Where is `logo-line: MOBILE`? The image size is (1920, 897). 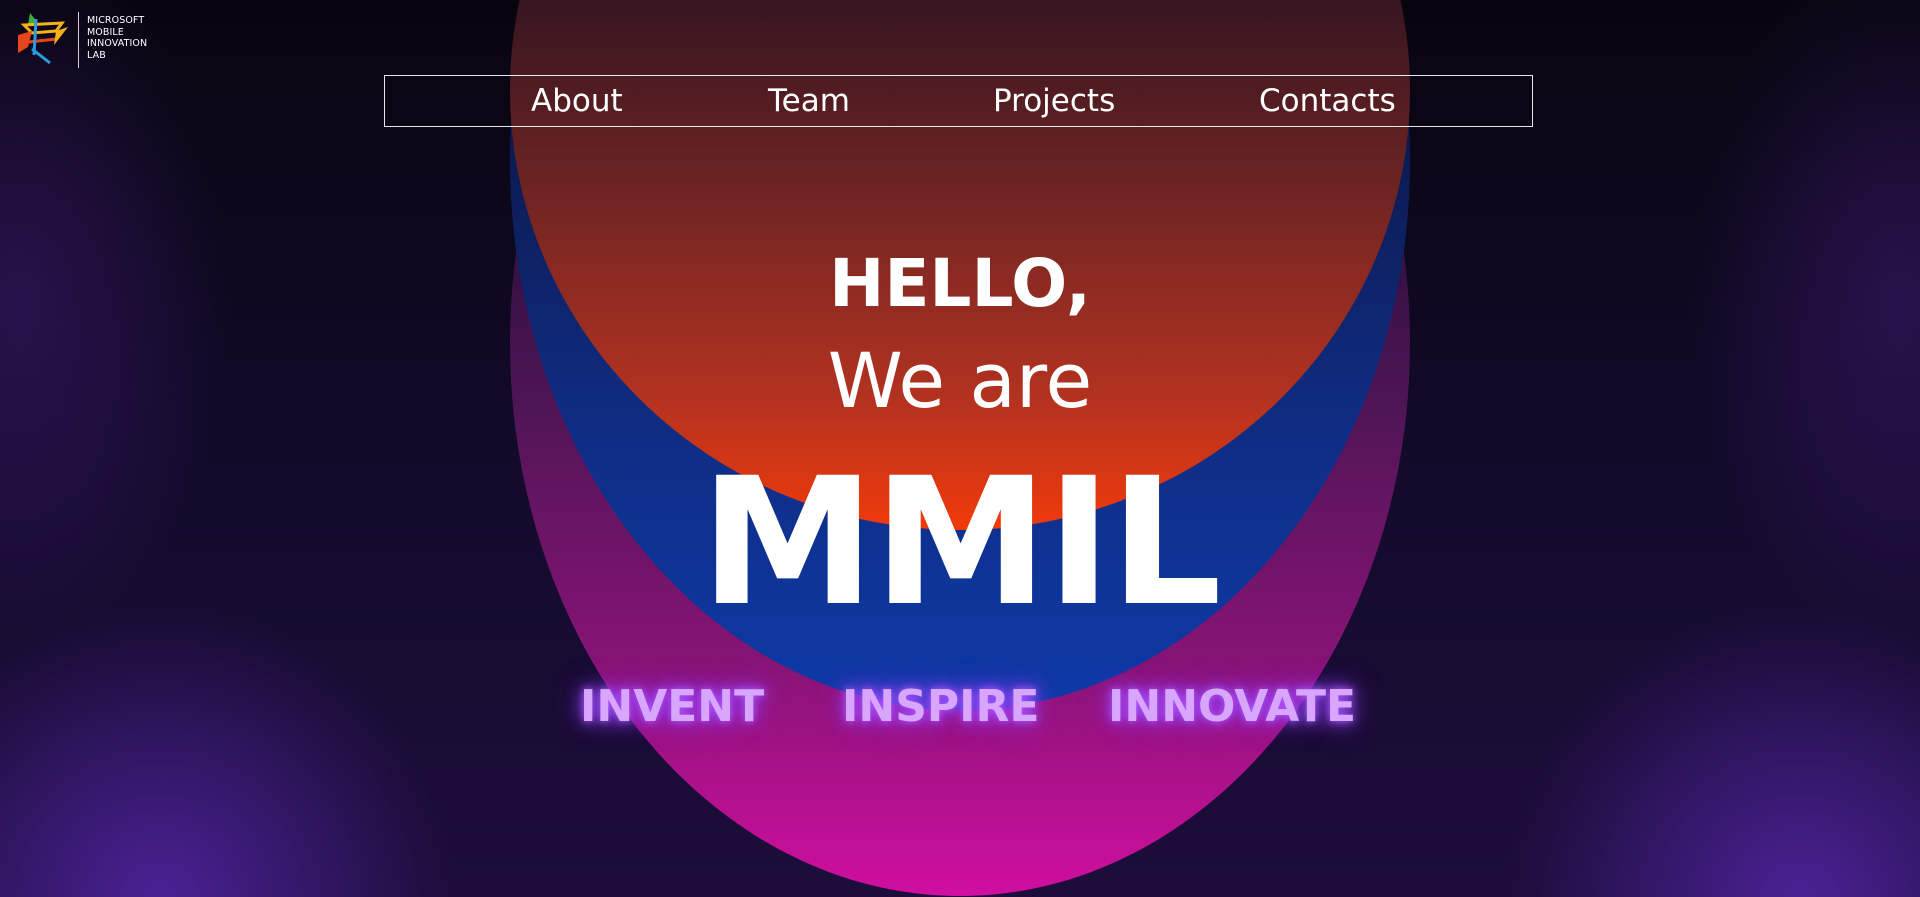
logo-line: MOBILE is located at coordinates (105, 32).